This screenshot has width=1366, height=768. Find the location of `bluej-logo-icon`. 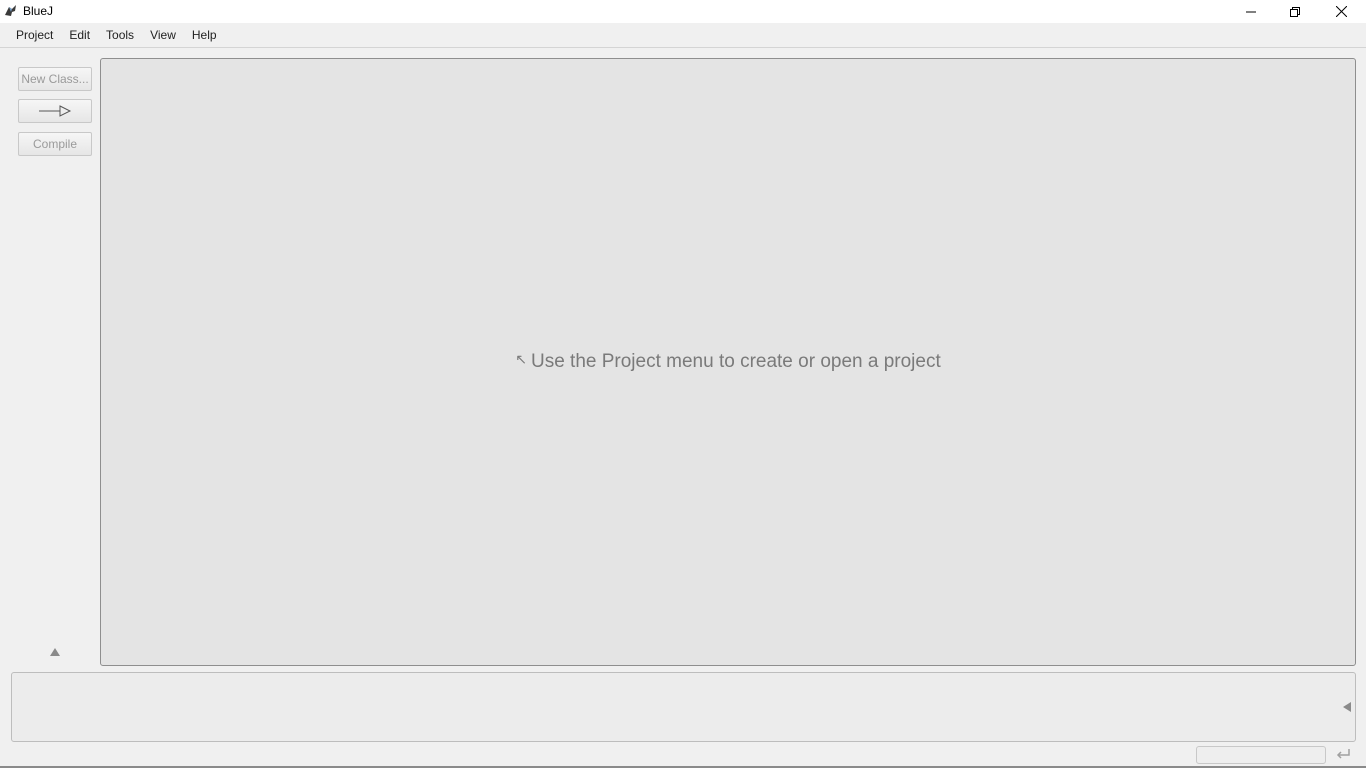

bluej-logo-icon is located at coordinates (10, 10).